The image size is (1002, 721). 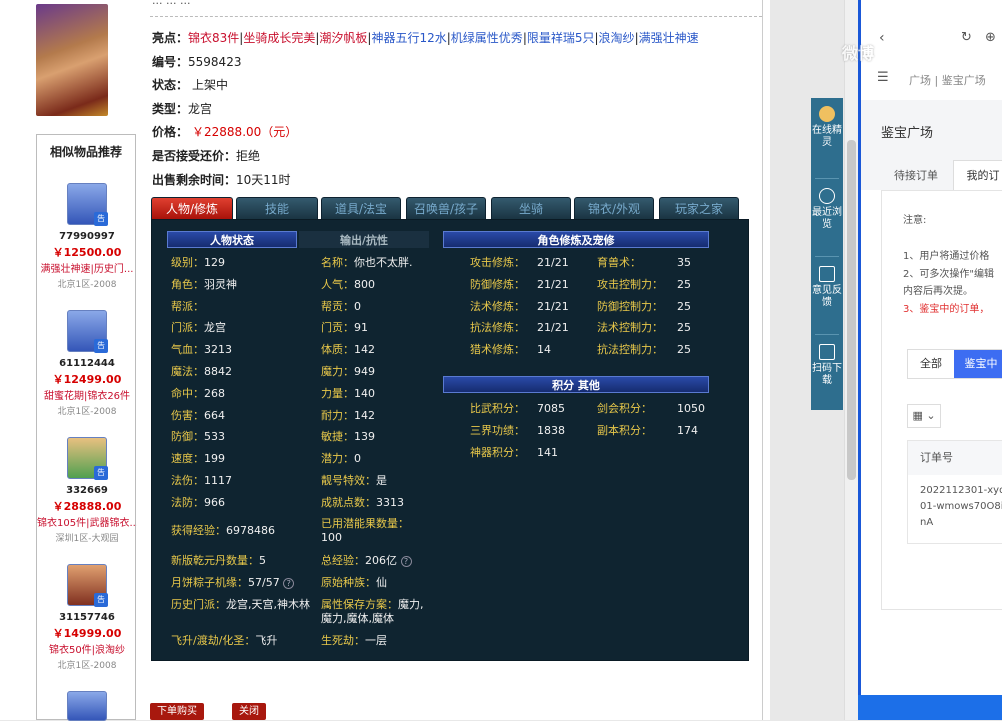 What do you see at coordinates (948, 274) in the screenshot?
I see `note-line: 2、可多次操作"编辑` at bounding box center [948, 274].